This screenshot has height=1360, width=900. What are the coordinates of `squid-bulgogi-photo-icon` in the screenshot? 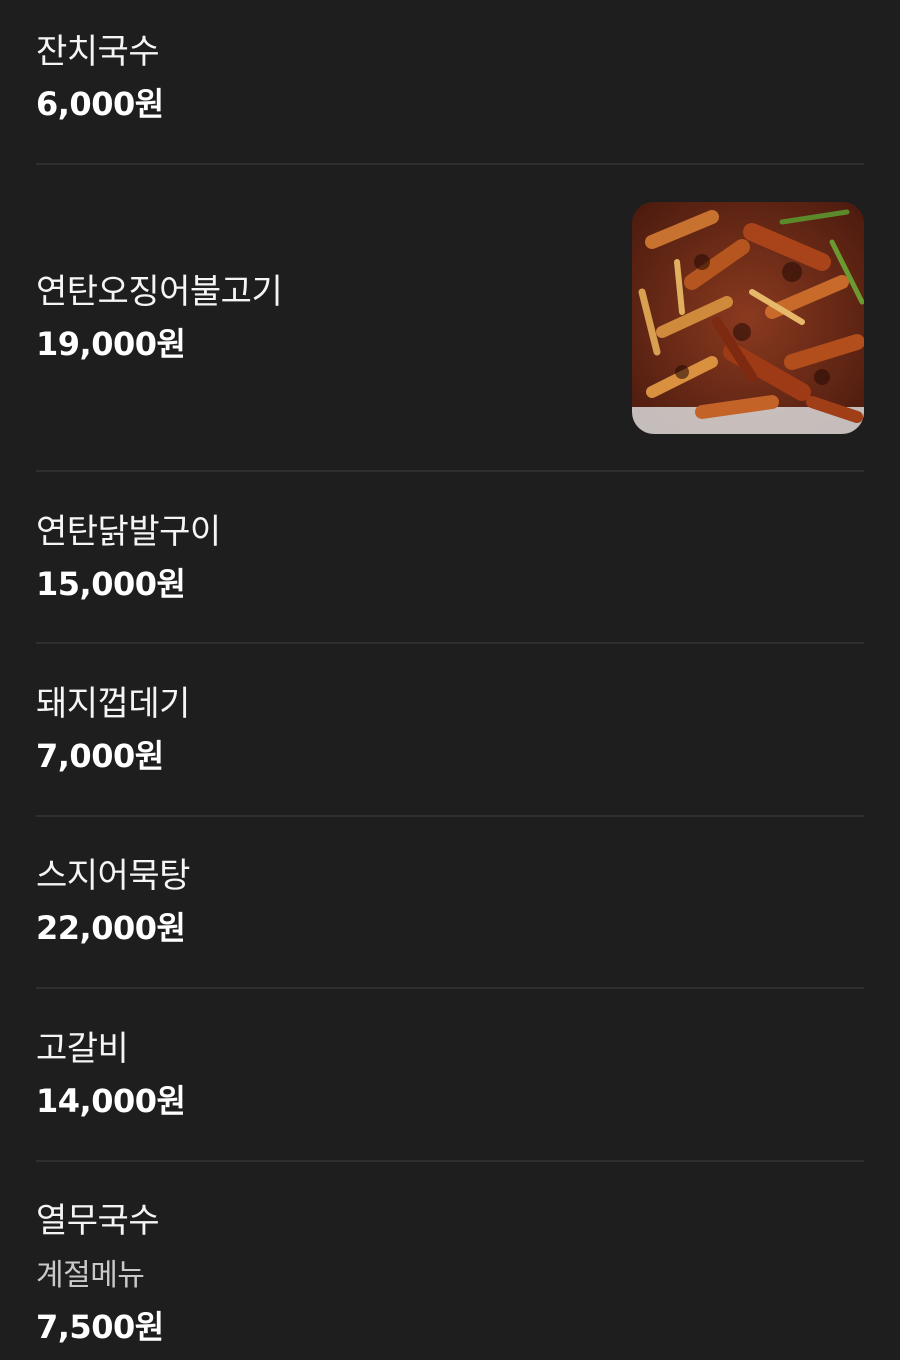 It's located at (748, 318).